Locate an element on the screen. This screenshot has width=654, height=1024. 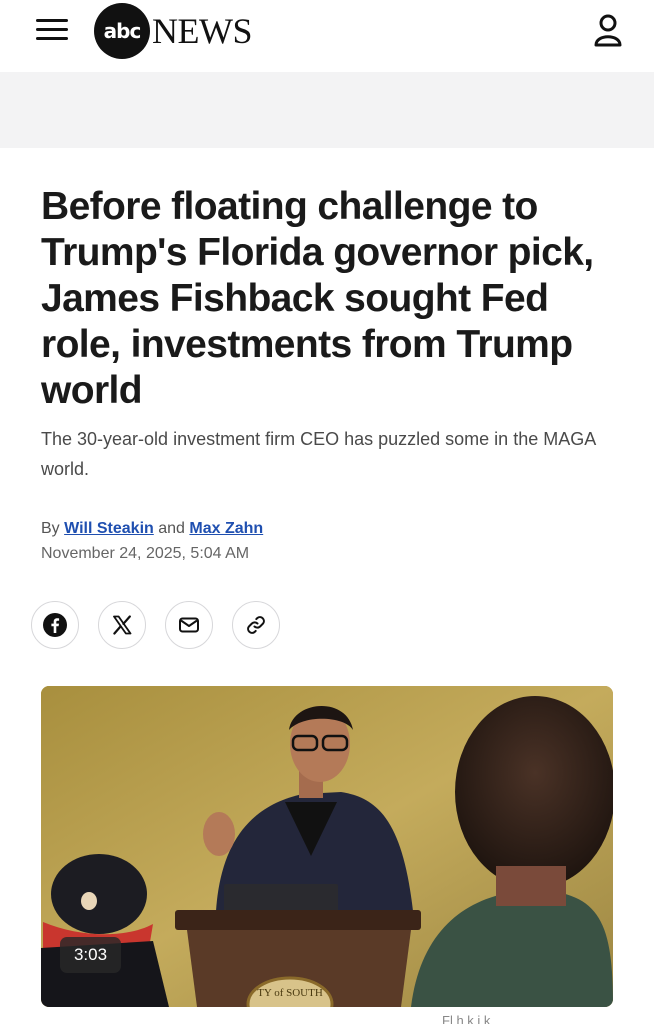
share-x-button is located at coordinates (122, 625).